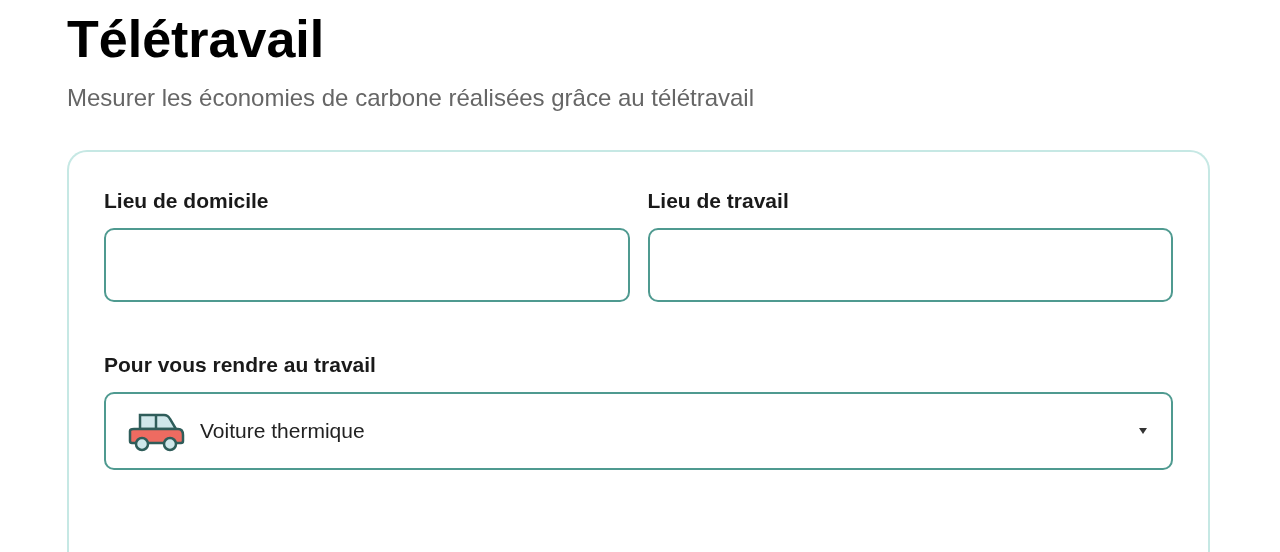 The width and height of the screenshot is (1280, 552). Describe the element at coordinates (240, 364) in the screenshot. I see `field-label: Pour vous rendre au travail` at that location.